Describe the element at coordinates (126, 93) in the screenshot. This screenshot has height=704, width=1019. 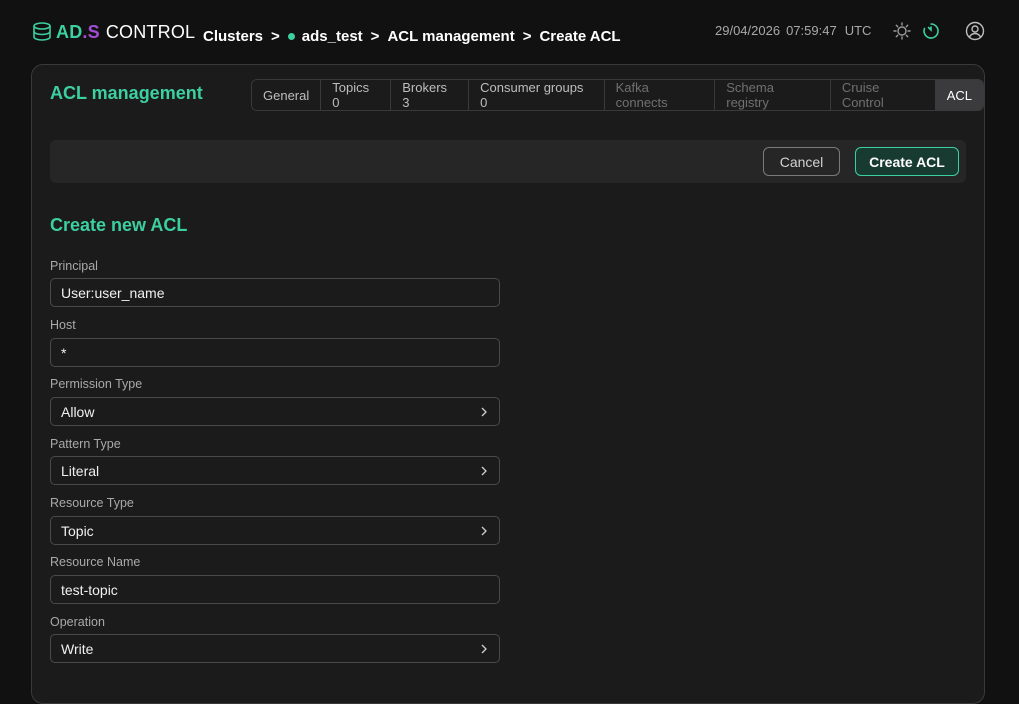
I see `page-title: ACL management` at that location.